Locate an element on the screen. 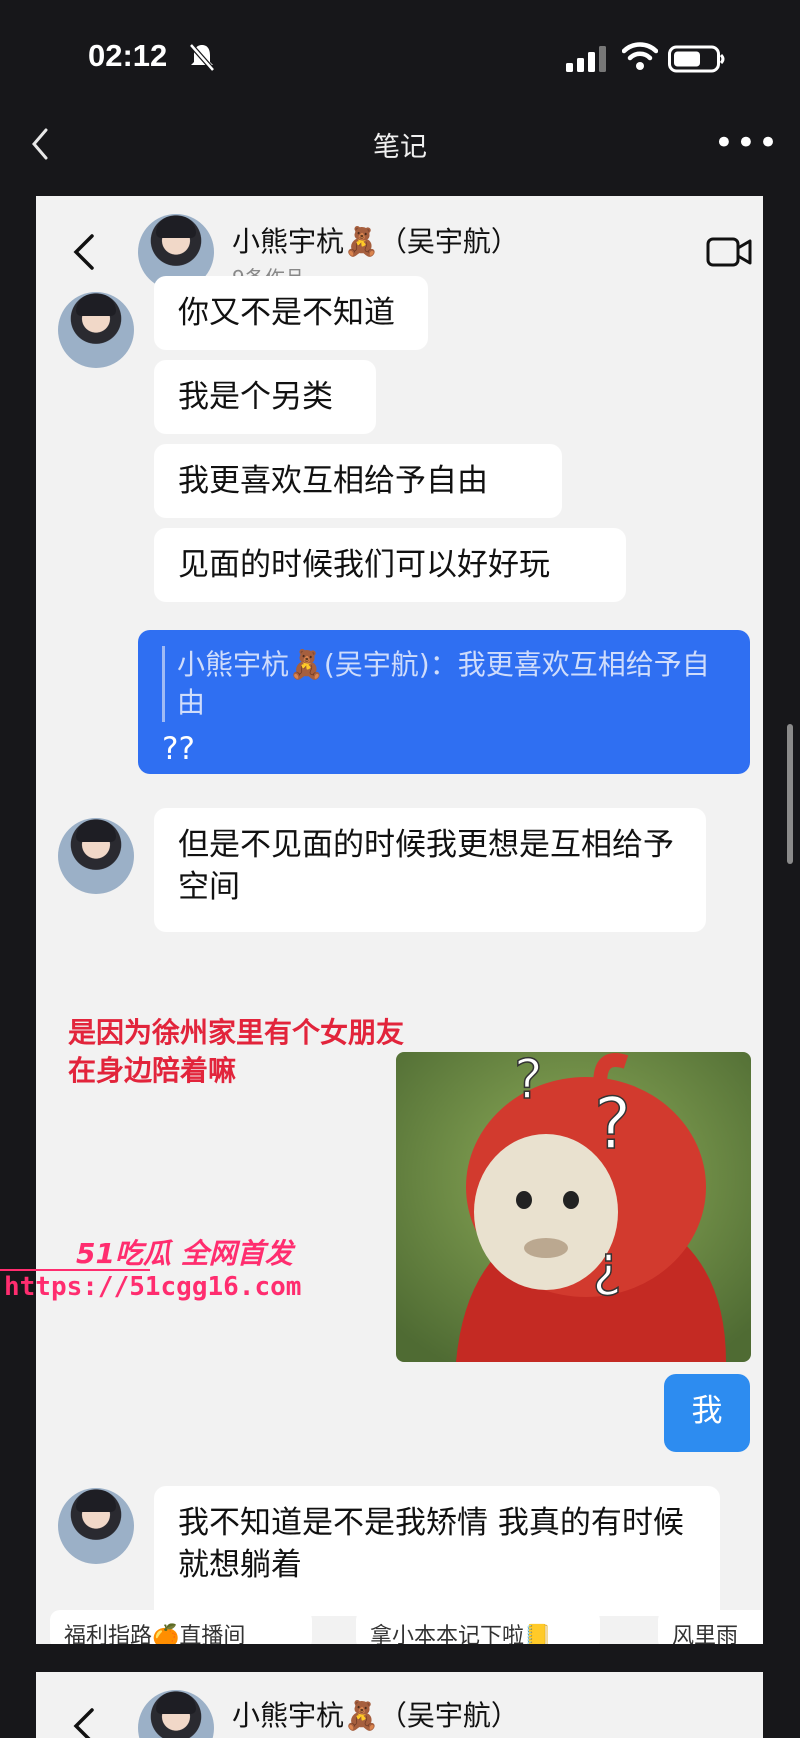  wifi-icon is located at coordinates (640, 56).